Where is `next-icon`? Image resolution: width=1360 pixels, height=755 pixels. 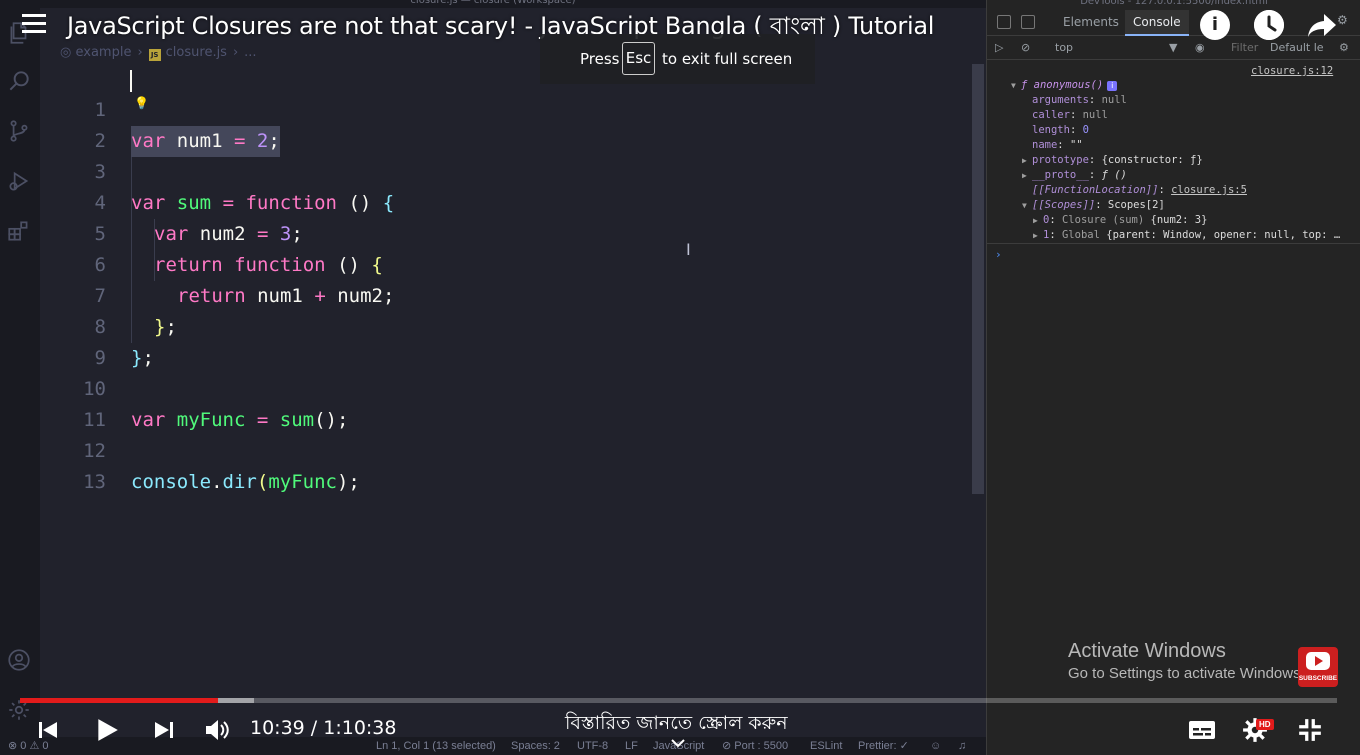 next-icon is located at coordinates (164, 730).